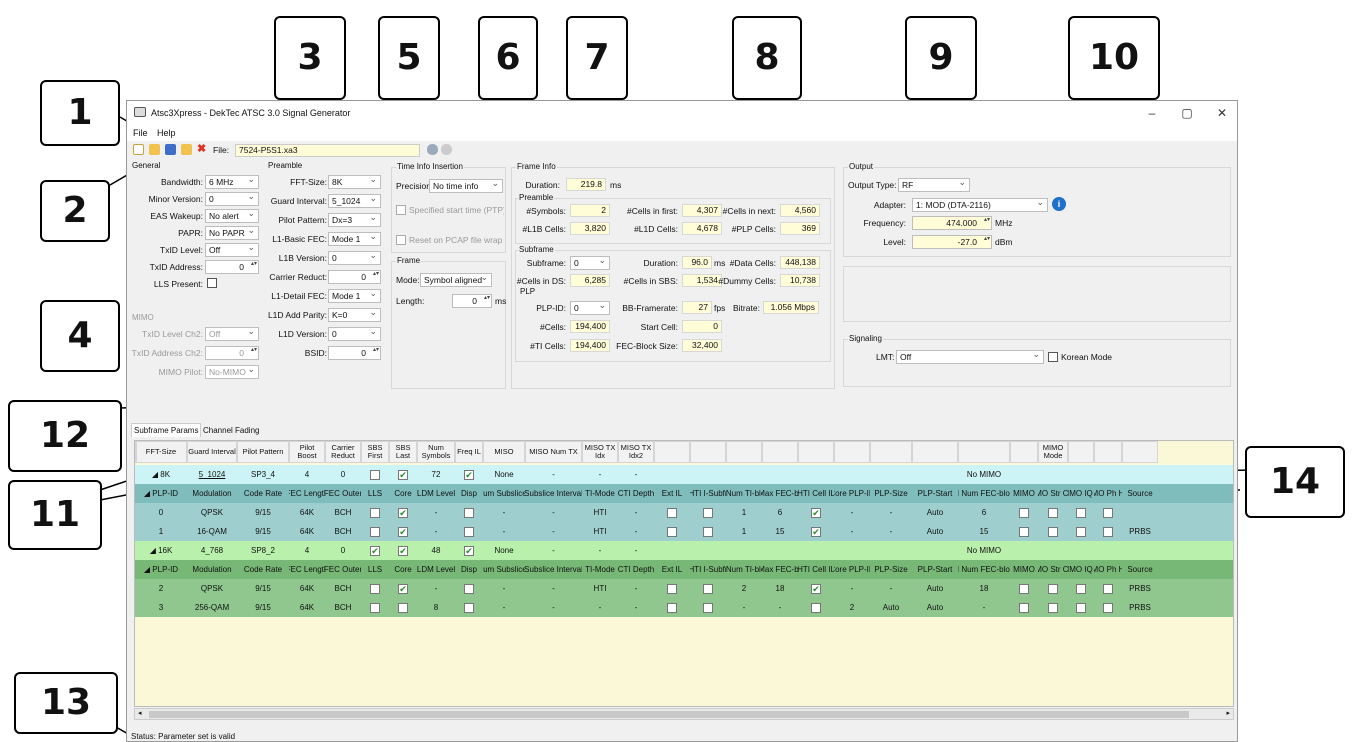 Image resolution: width=1353 pixels, height=742 pixels. Describe the element at coordinates (590, 308) in the screenshot. I see `plp-id-select: 0` at that location.